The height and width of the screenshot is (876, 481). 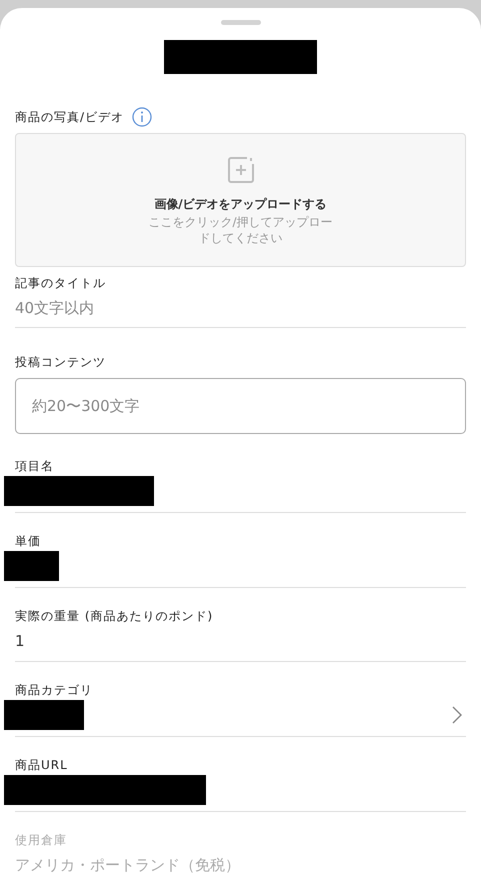 I want to click on field-label: 単価, so click(x=28, y=541).